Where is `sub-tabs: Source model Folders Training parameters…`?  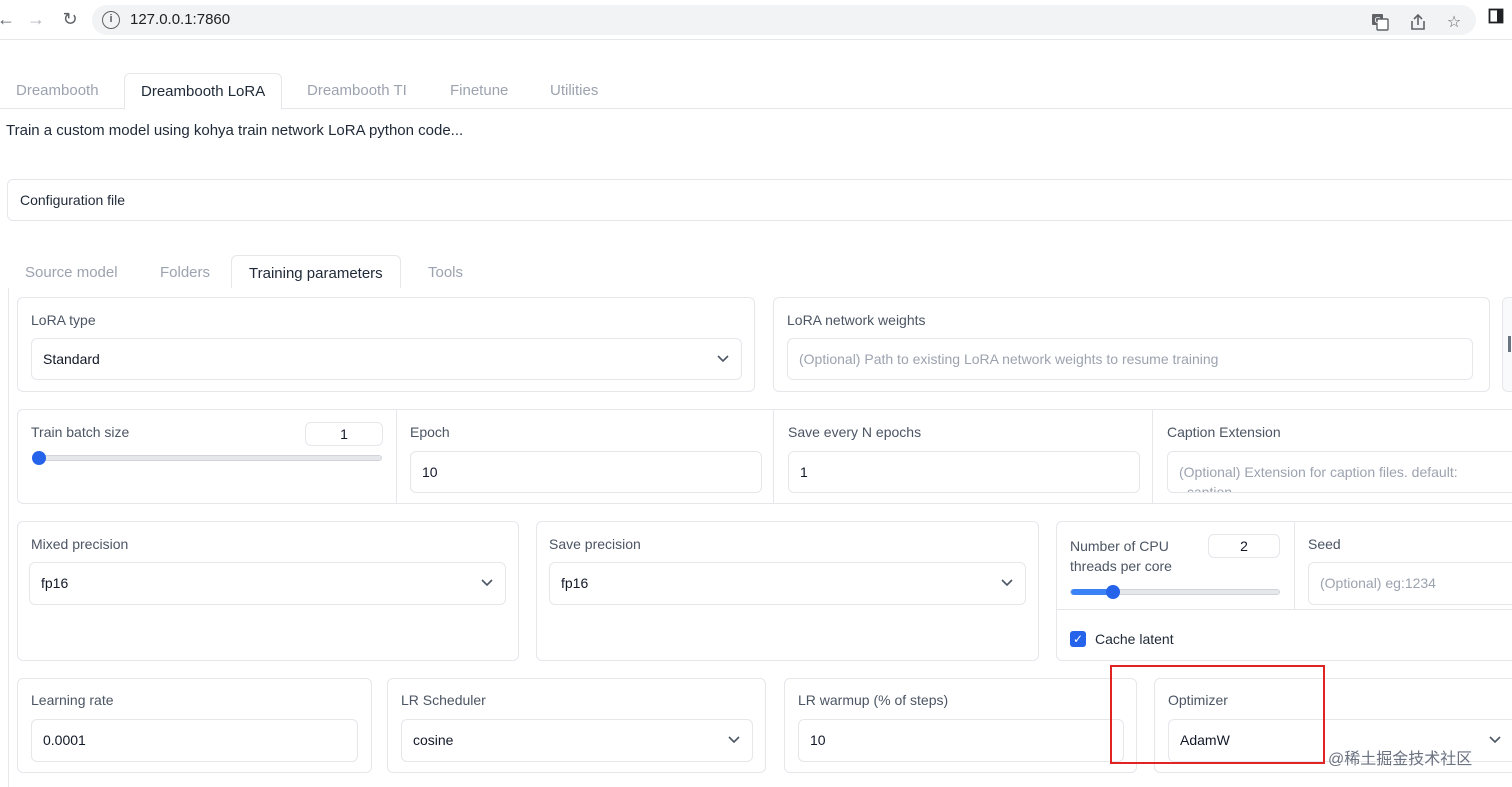 sub-tabs: Source model Folders Training parameters… is located at coordinates (760, 272).